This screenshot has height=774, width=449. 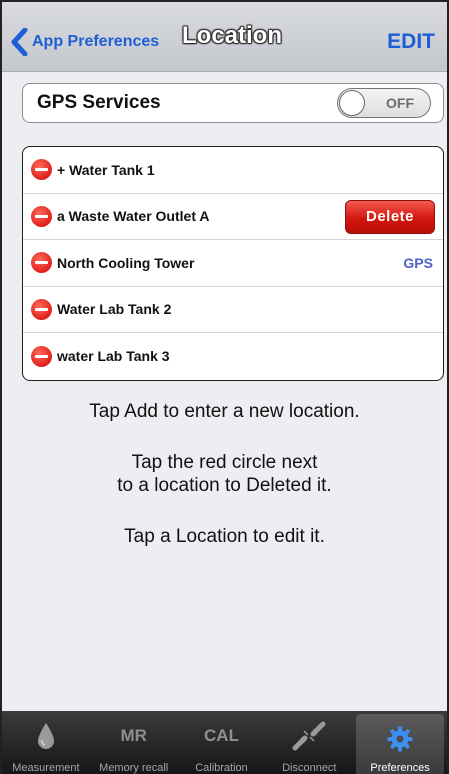 I want to click on tab-label: Measurement, so click(x=46, y=768).